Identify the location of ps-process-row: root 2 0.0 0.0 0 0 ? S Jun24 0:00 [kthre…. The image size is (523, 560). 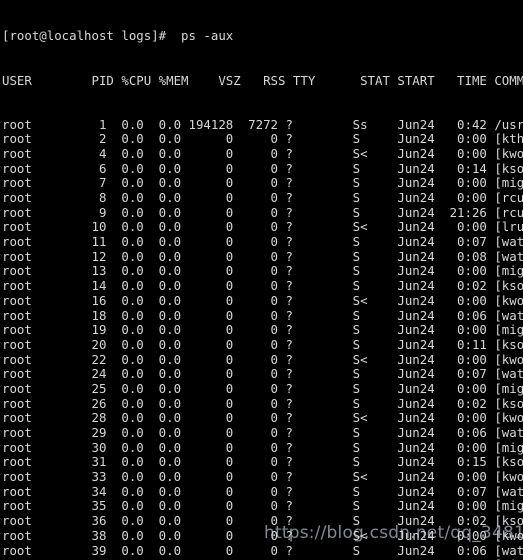
(262, 139).